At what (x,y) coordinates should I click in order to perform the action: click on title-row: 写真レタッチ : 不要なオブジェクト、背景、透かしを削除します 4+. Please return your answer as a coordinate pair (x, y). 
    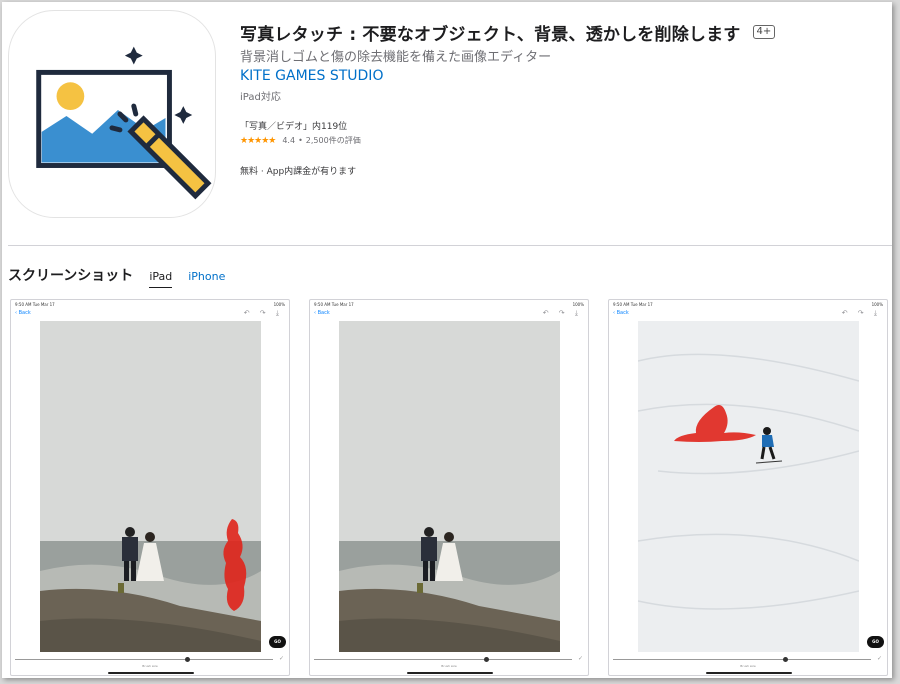
    Looking at the image, I should click on (560, 32).